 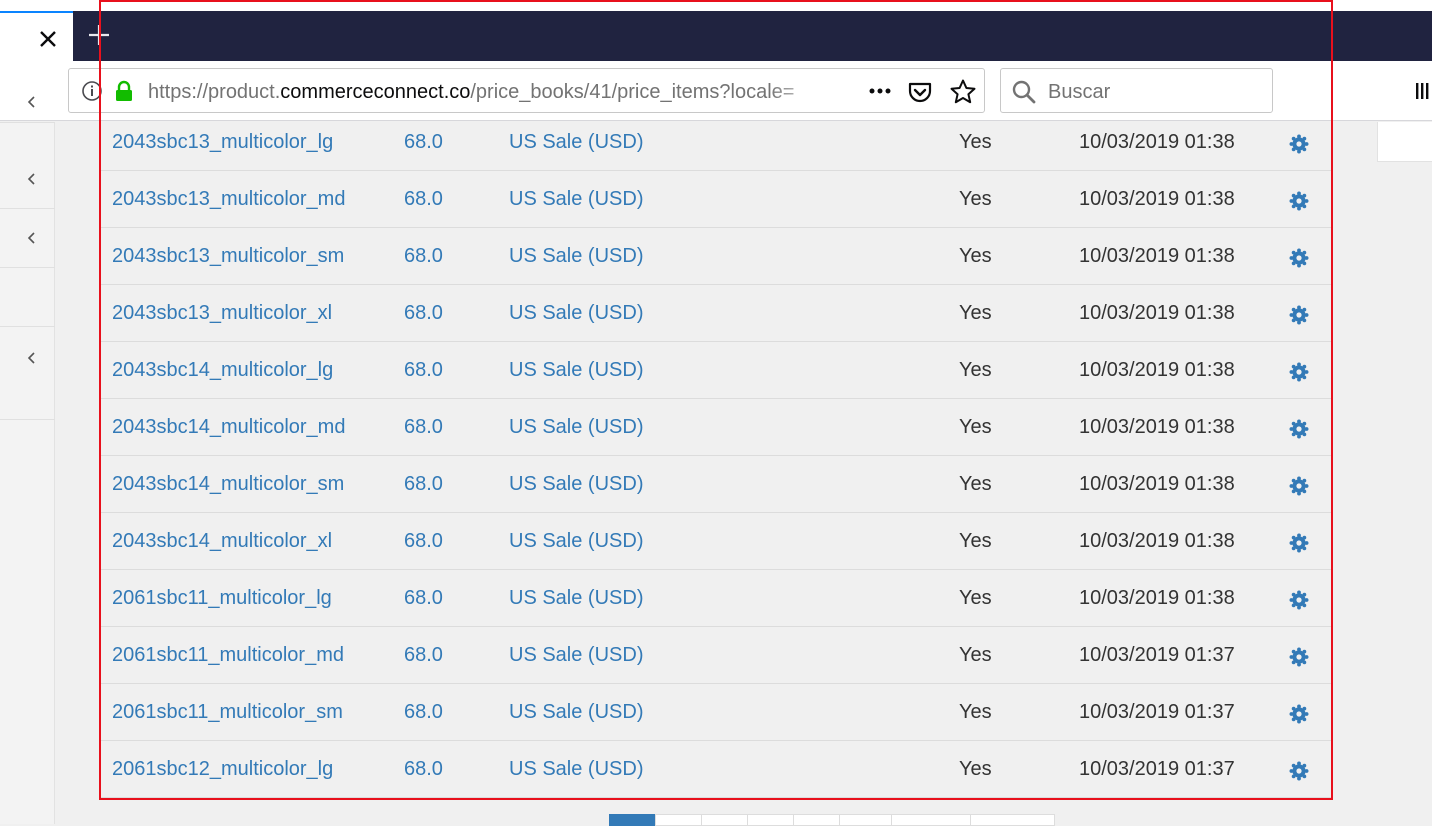 What do you see at coordinates (222, 142) in the screenshot?
I see `sku-link: 2043sbc13_multicolor_lg` at bounding box center [222, 142].